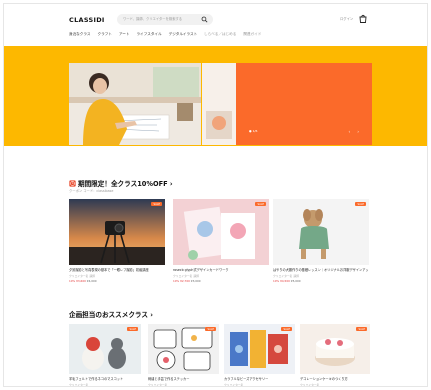 The width and height of the screenshot is (431, 390). What do you see at coordinates (321, 270) in the screenshot?
I see `class-title: はやりの犬服作りの基礎レッスン｜オリジナルお洋服デザインアップ` at bounding box center [321, 270].